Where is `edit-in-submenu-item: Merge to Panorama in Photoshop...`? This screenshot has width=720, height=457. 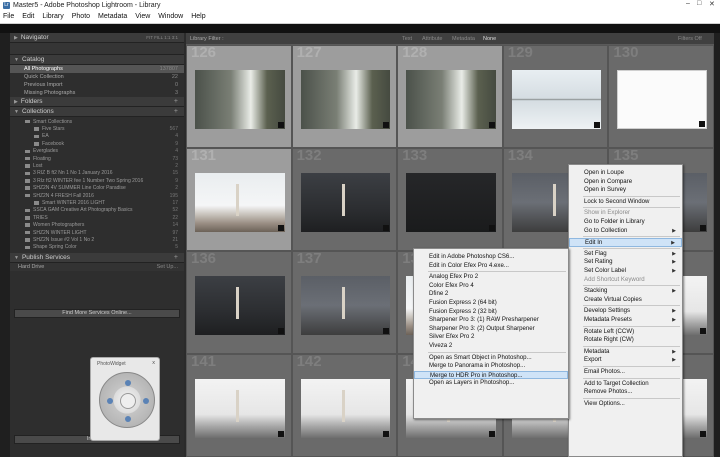
edit-in-submenu-item: Merge to Panorama in Photoshop... is located at coordinates (491, 366).